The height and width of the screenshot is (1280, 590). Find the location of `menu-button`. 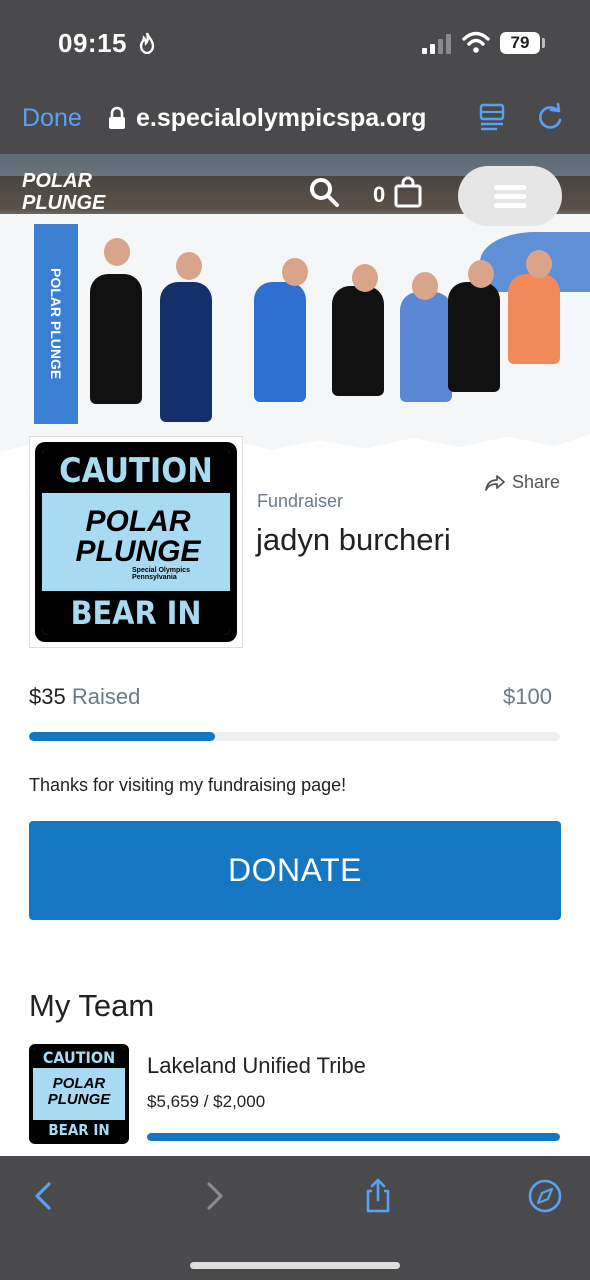

menu-button is located at coordinates (510, 196).